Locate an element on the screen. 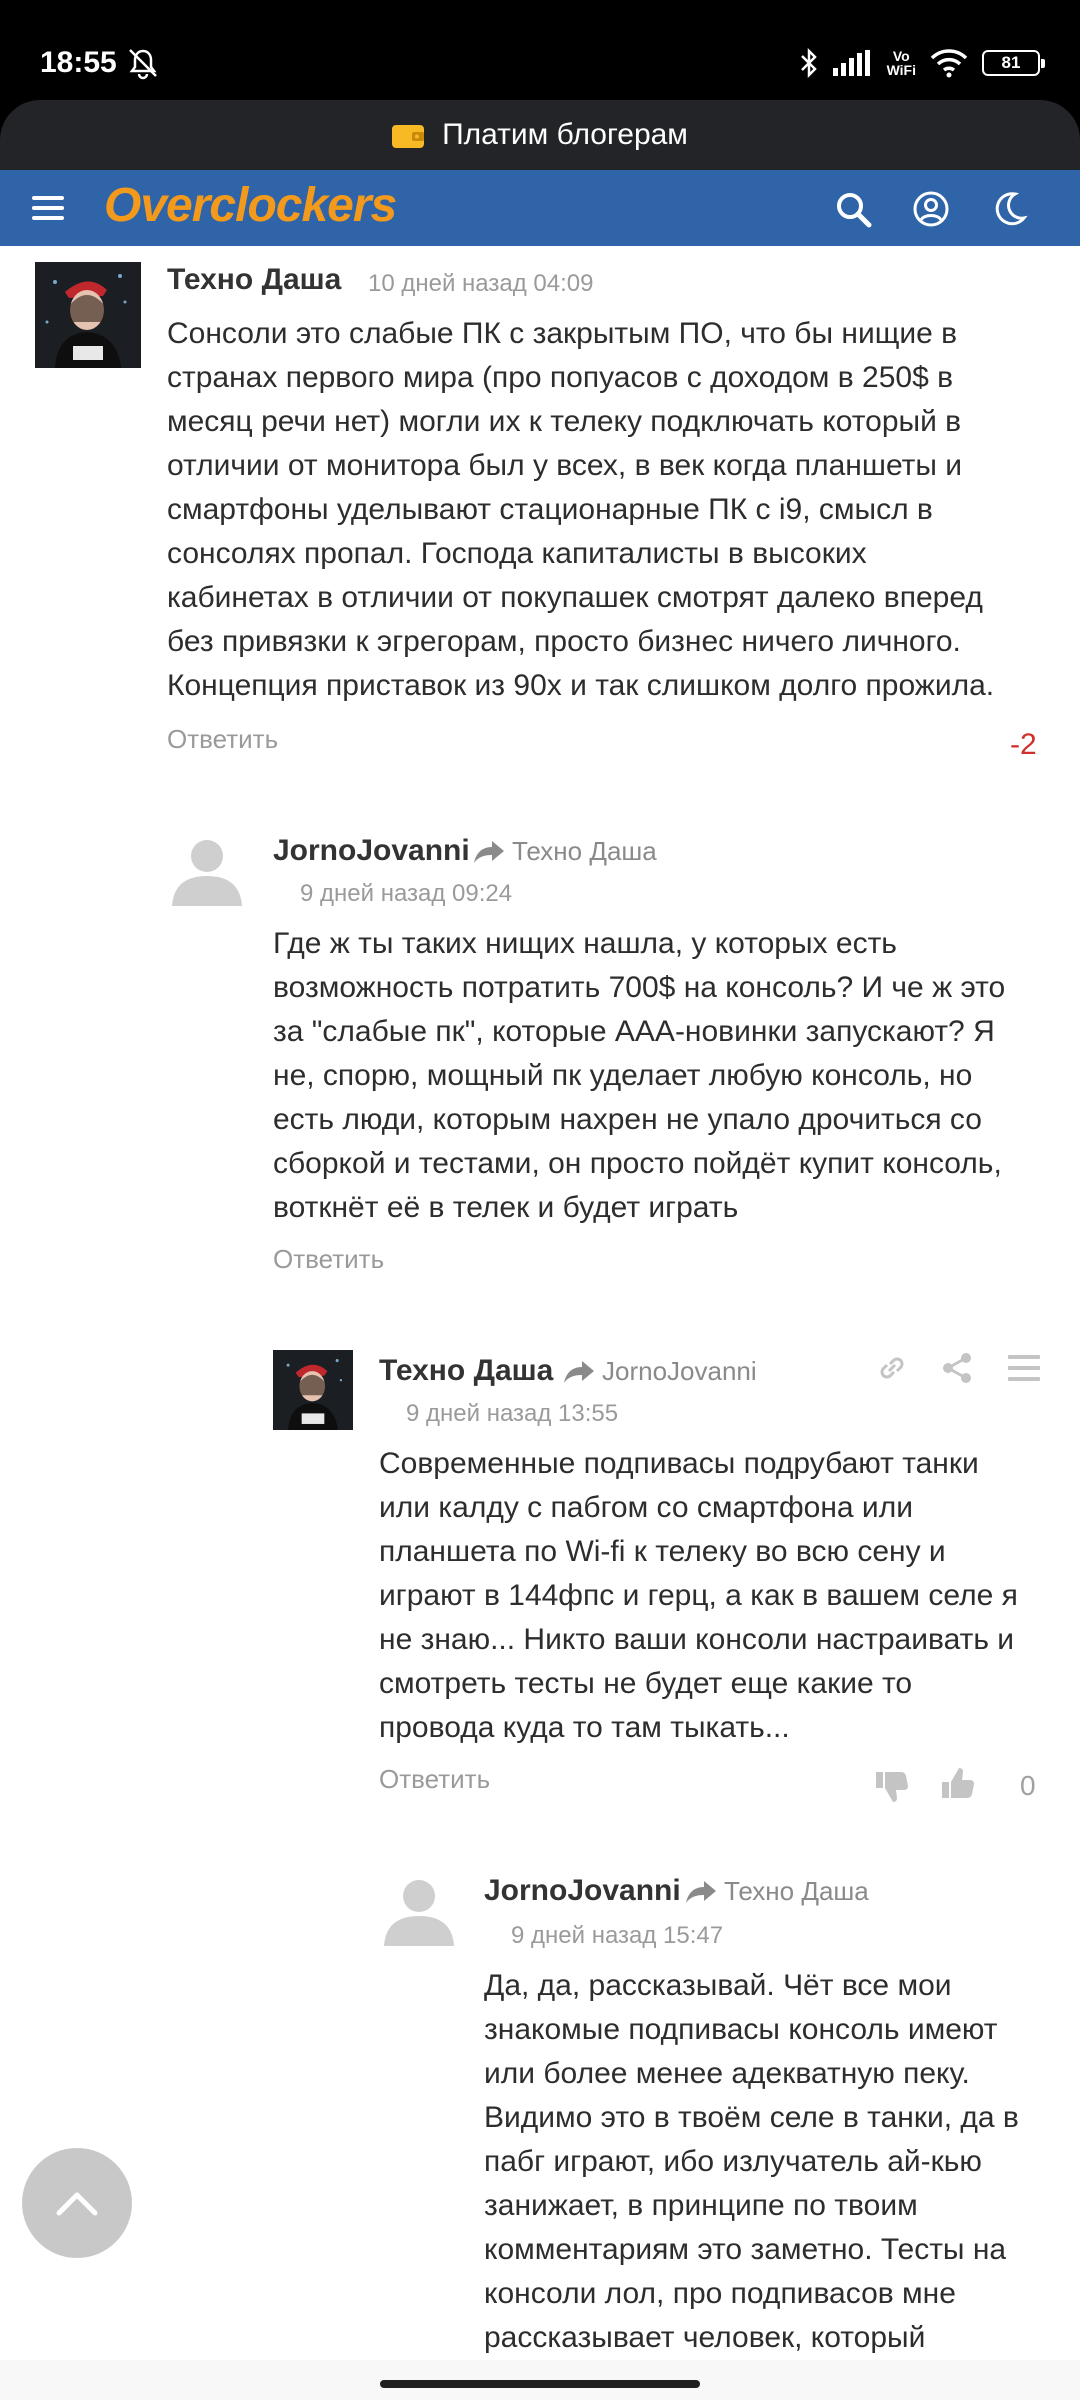 The height and width of the screenshot is (2400, 1080). comment-line: комментариям это заметно. Тесты на is located at coordinates (745, 2249).